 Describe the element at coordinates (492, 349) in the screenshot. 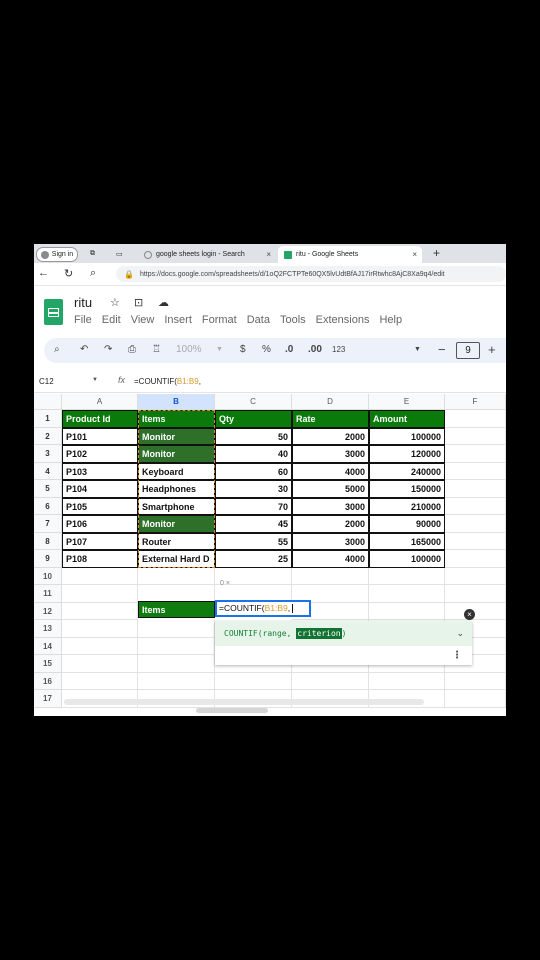

I see `increase-font-size-button: +` at that location.